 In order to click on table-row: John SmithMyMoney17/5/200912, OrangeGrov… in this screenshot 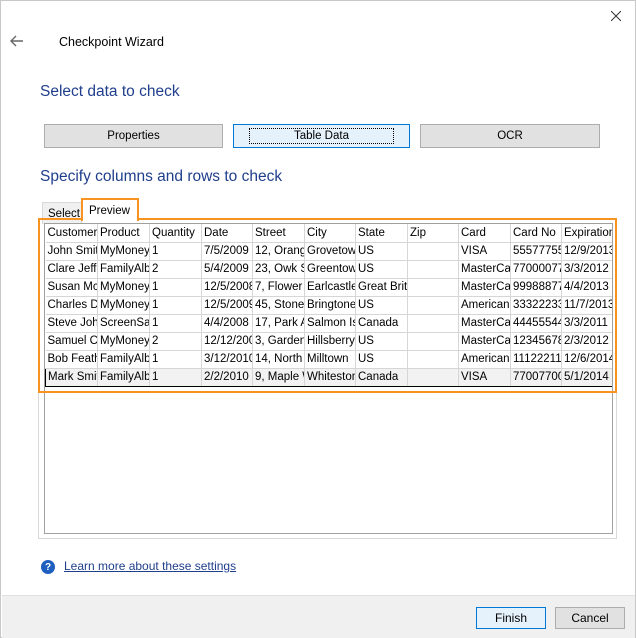, I will do `click(328, 251)`.